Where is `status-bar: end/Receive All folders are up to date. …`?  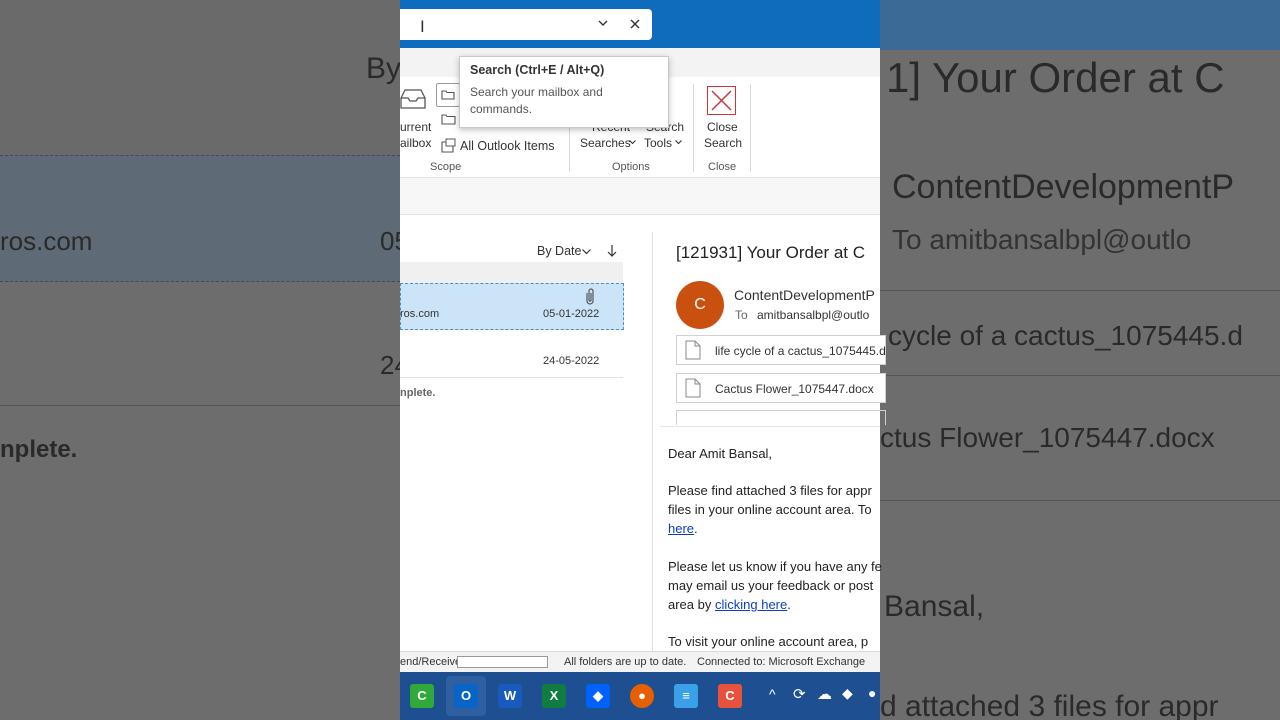
status-bar: end/Receive All folders are up to date. … is located at coordinates (640, 662).